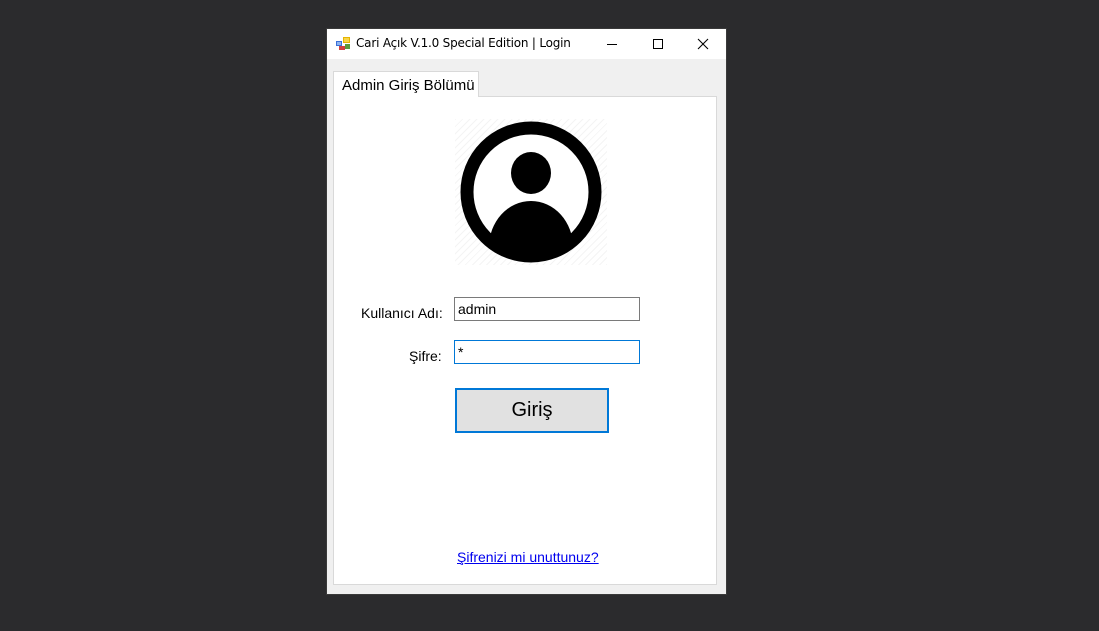 The height and width of the screenshot is (631, 1099). What do you see at coordinates (528, 557) in the screenshot?
I see `forgot-password-link: Şifrenizi mi unuttunuz?` at bounding box center [528, 557].